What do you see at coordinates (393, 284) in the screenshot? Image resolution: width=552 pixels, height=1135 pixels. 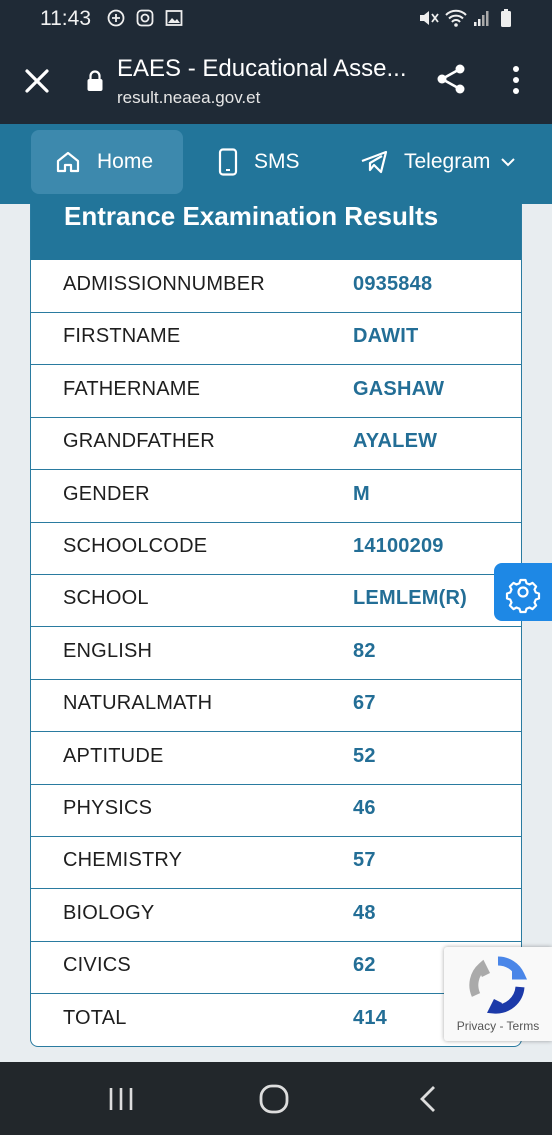 I see `result-value: 0935848` at bounding box center [393, 284].